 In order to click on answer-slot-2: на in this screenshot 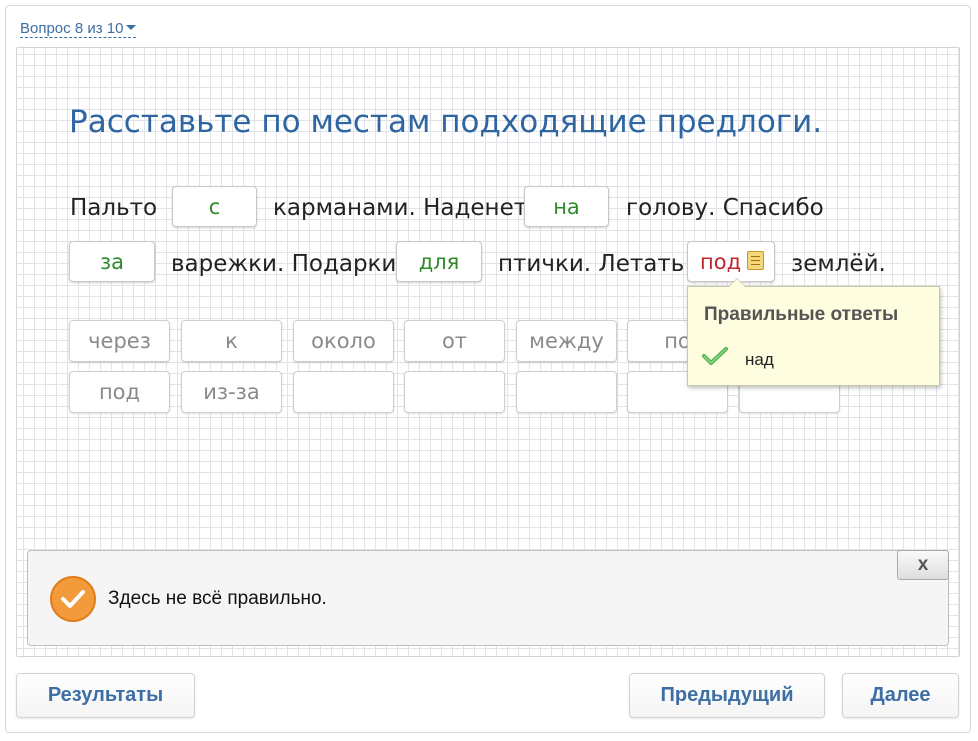, I will do `click(566, 206)`.